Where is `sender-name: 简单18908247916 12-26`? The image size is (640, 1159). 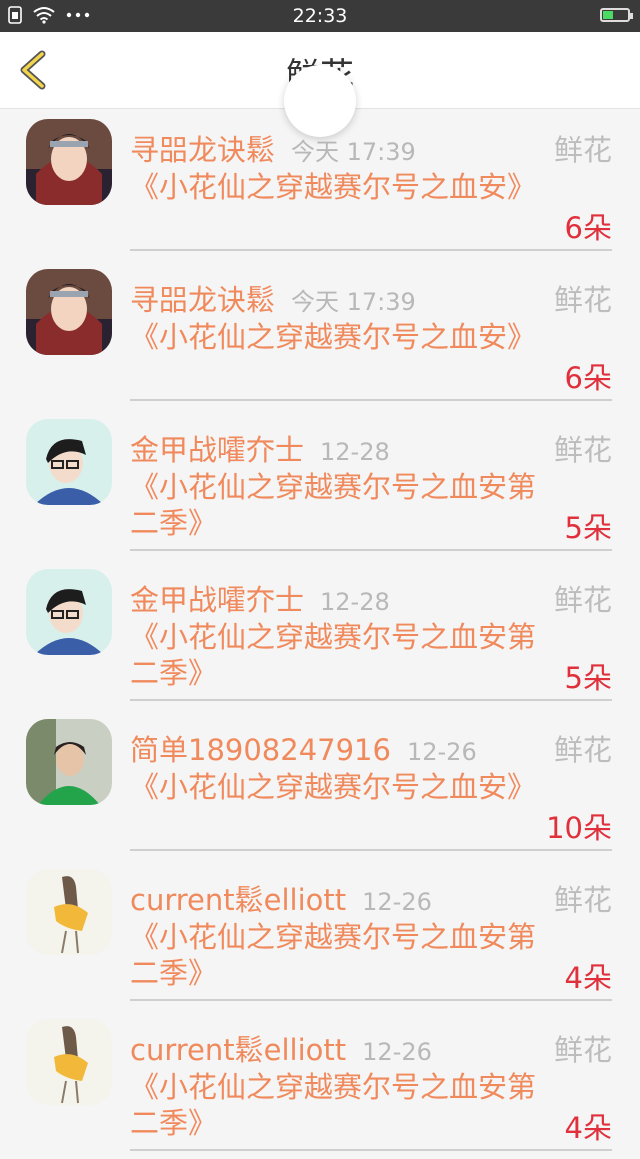
sender-name: 简单18908247916 12-26 is located at coordinates (303, 748).